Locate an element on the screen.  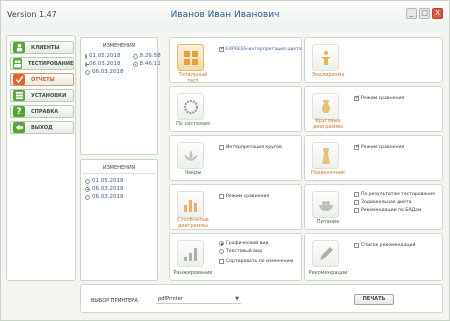
title-bar: Version 1.47 Иванов Иван Иванович _ □ X is located at coordinates (225, 16).